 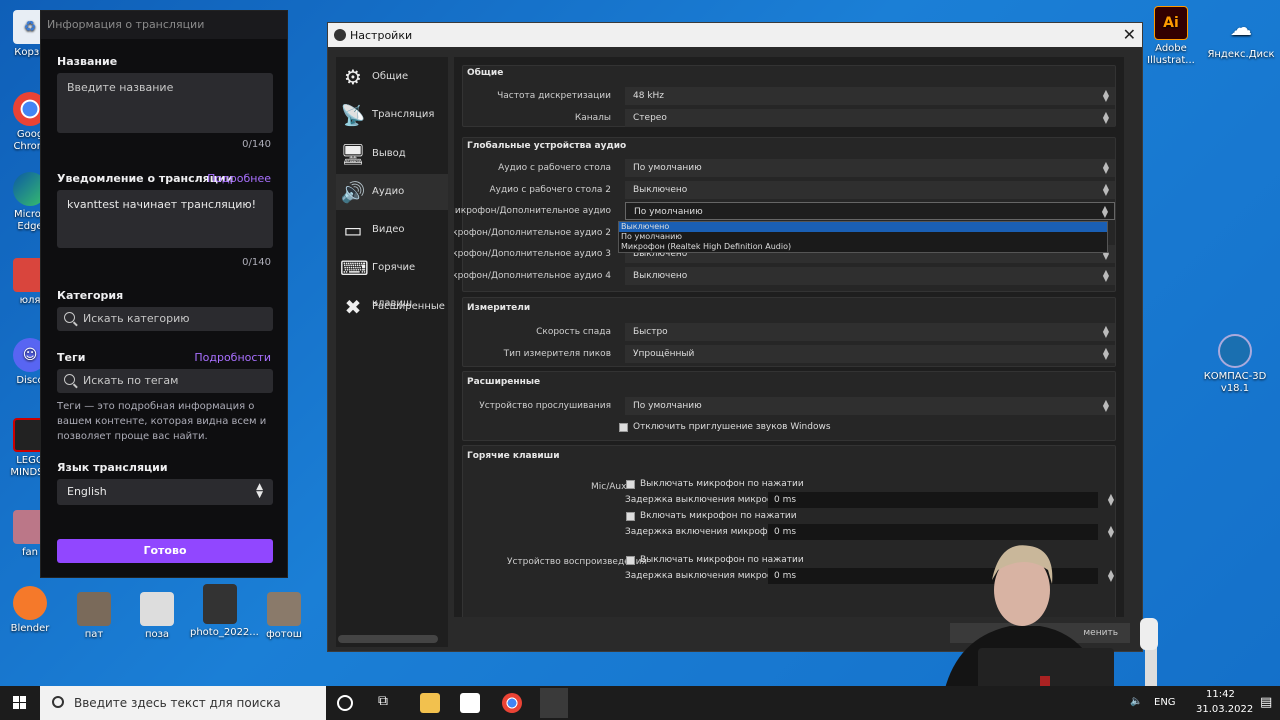 What do you see at coordinates (71, 357) in the screenshot?
I see `tags-label: Теги` at bounding box center [71, 357].